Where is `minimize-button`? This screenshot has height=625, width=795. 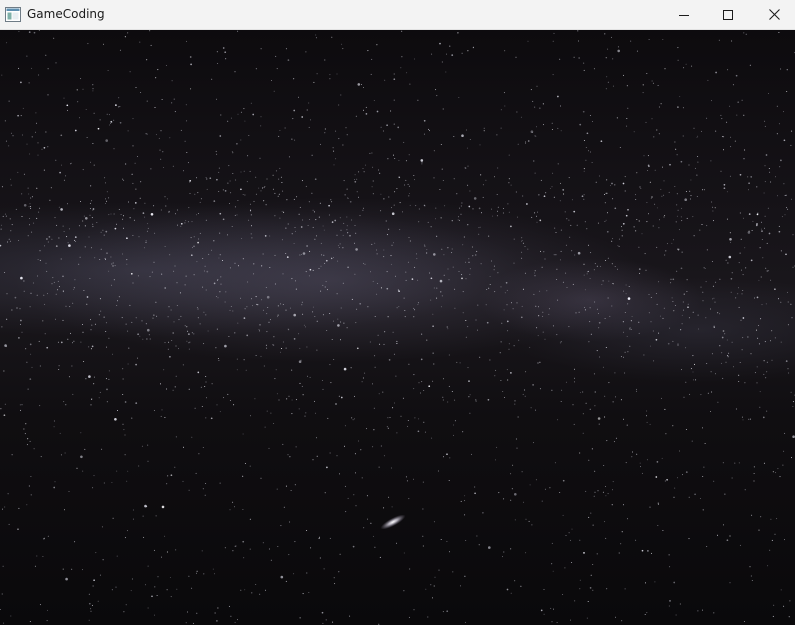
minimize-button is located at coordinates (684, 14).